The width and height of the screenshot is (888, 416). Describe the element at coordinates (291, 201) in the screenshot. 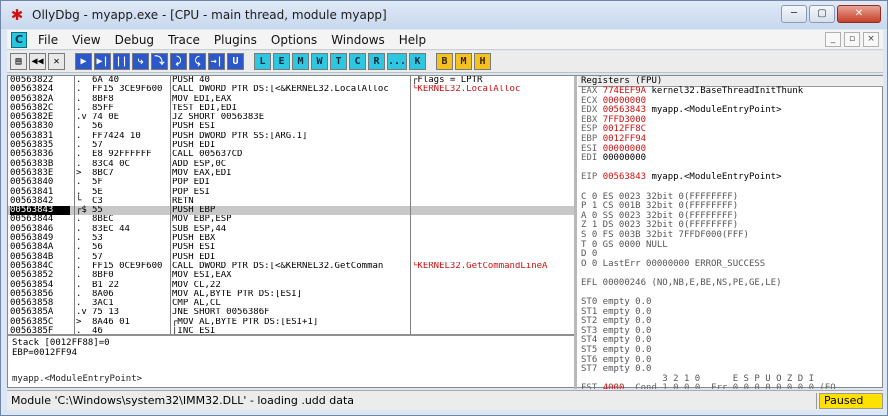

I see `disasm-row: 00563842 └ C3 RETN` at that location.